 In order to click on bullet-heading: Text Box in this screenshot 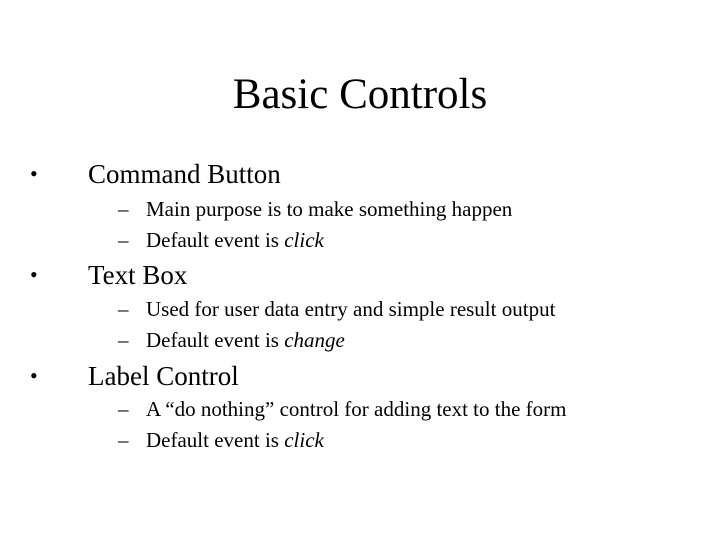, I will do `click(138, 275)`.